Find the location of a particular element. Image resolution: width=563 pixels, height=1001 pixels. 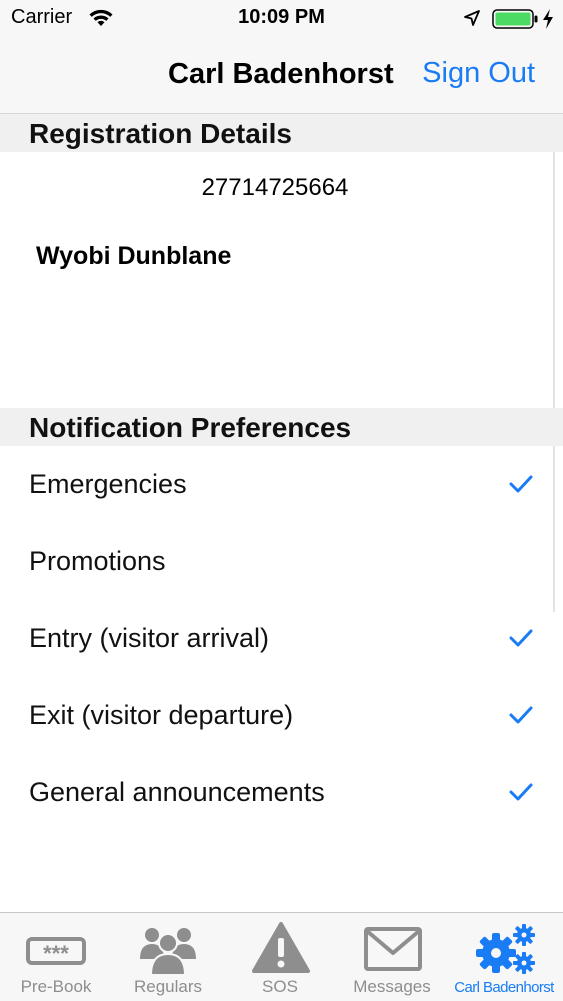

tab-profile: Carl Badenhorst is located at coordinates (504, 957).